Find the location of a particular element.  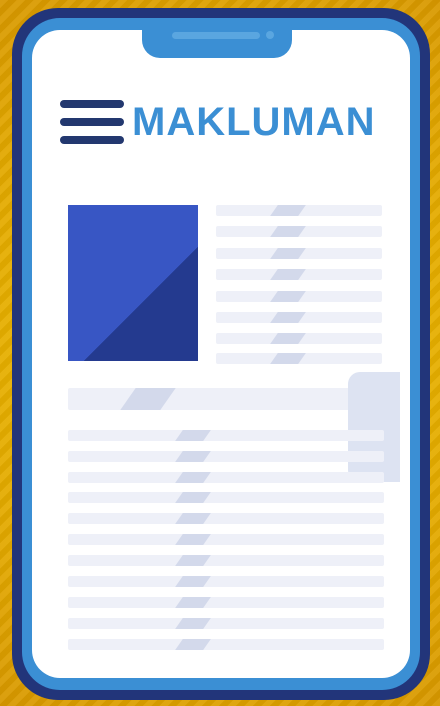

app-header: MAKLUMAN is located at coordinates (218, 122).